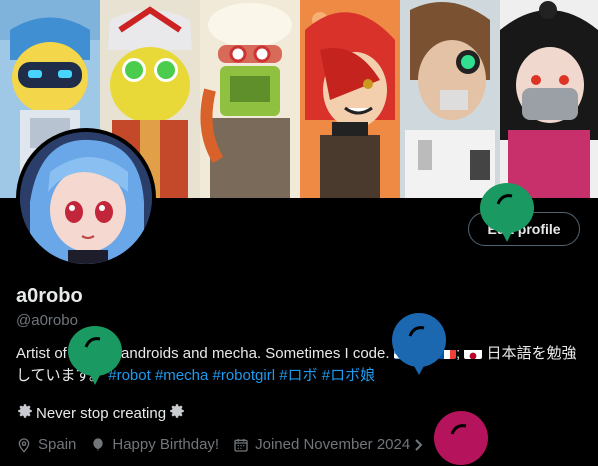  I want to click on calendar-icon, so click(241, 445).